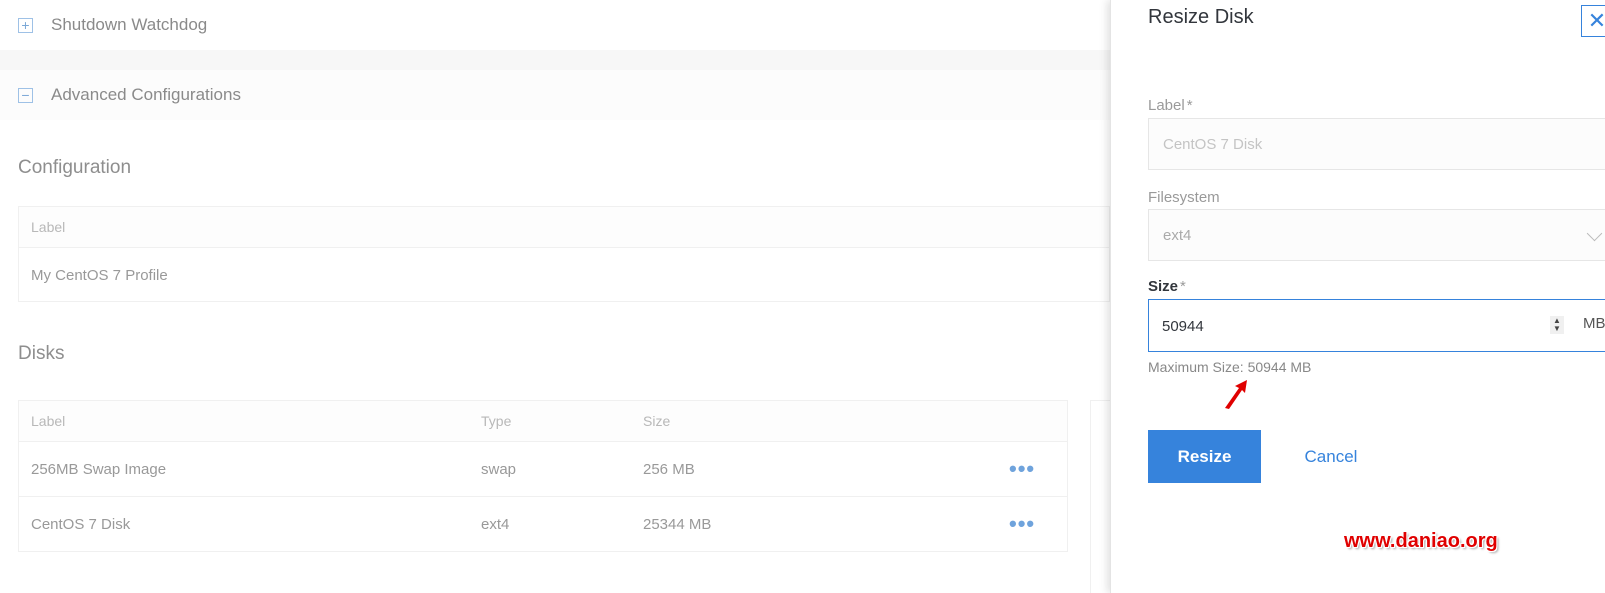  Describe the element at coordinates (1204, 456) in the screenshot. I see `resize-button: Resize` at that location.